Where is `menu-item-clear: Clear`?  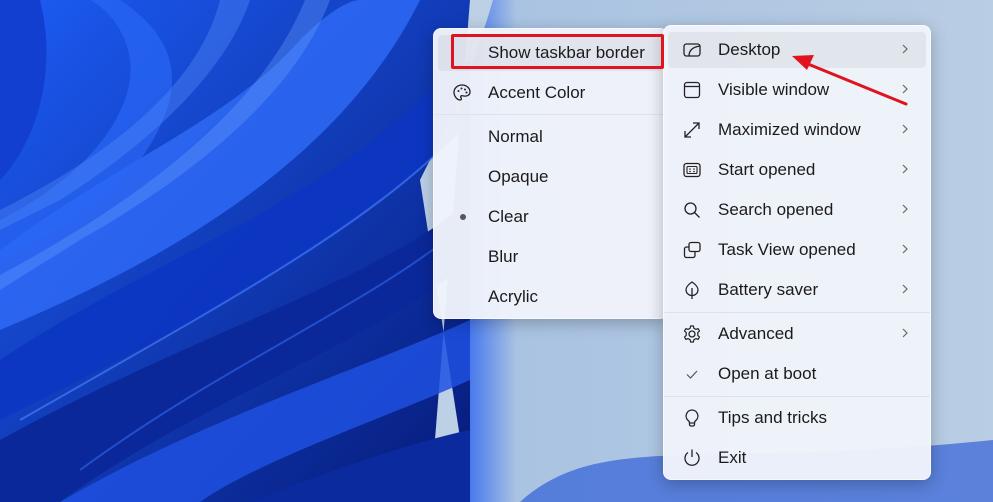
menu-item-clear: Clear is located at coordinates (550, 217).